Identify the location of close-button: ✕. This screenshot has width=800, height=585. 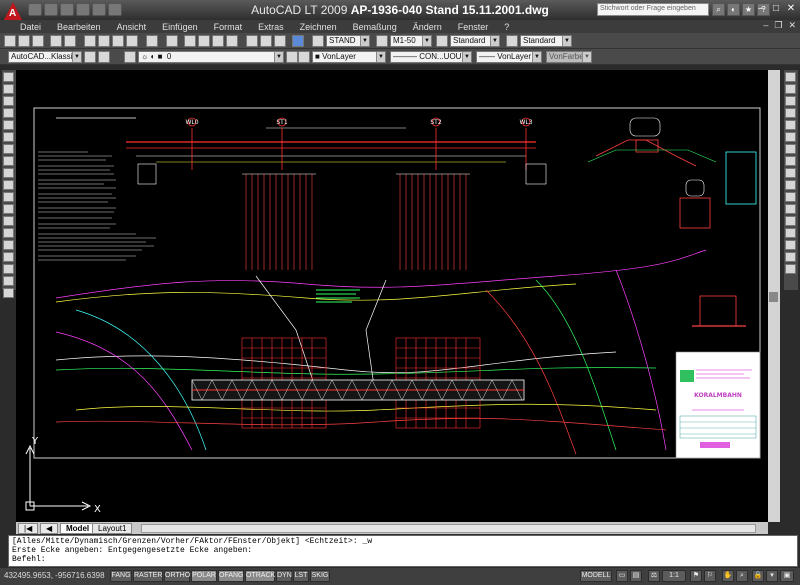
(791, 9).